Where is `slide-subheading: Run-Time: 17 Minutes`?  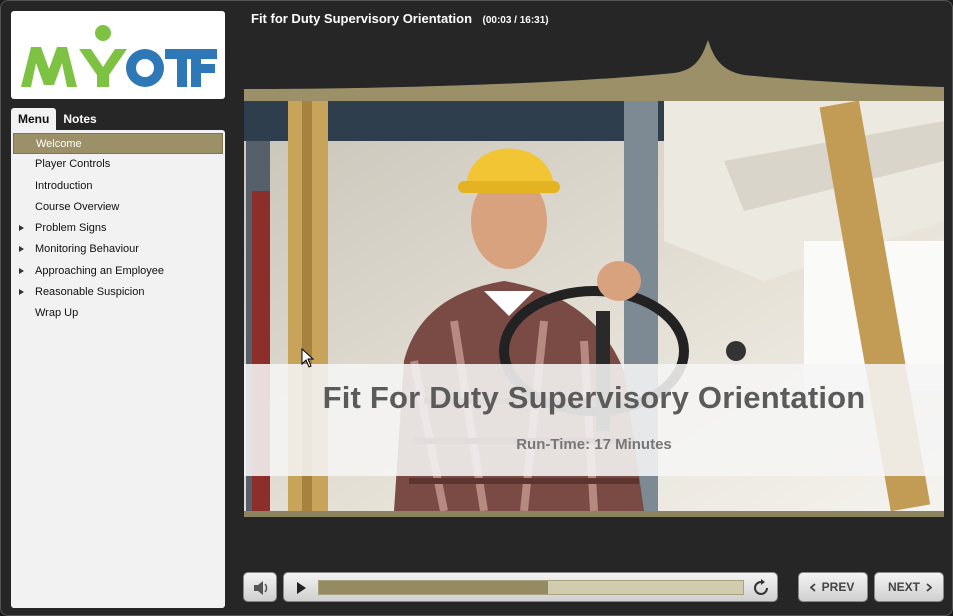
slide-subheading: Run-Time: 17 Minutes is located at coordinates (594, 444).